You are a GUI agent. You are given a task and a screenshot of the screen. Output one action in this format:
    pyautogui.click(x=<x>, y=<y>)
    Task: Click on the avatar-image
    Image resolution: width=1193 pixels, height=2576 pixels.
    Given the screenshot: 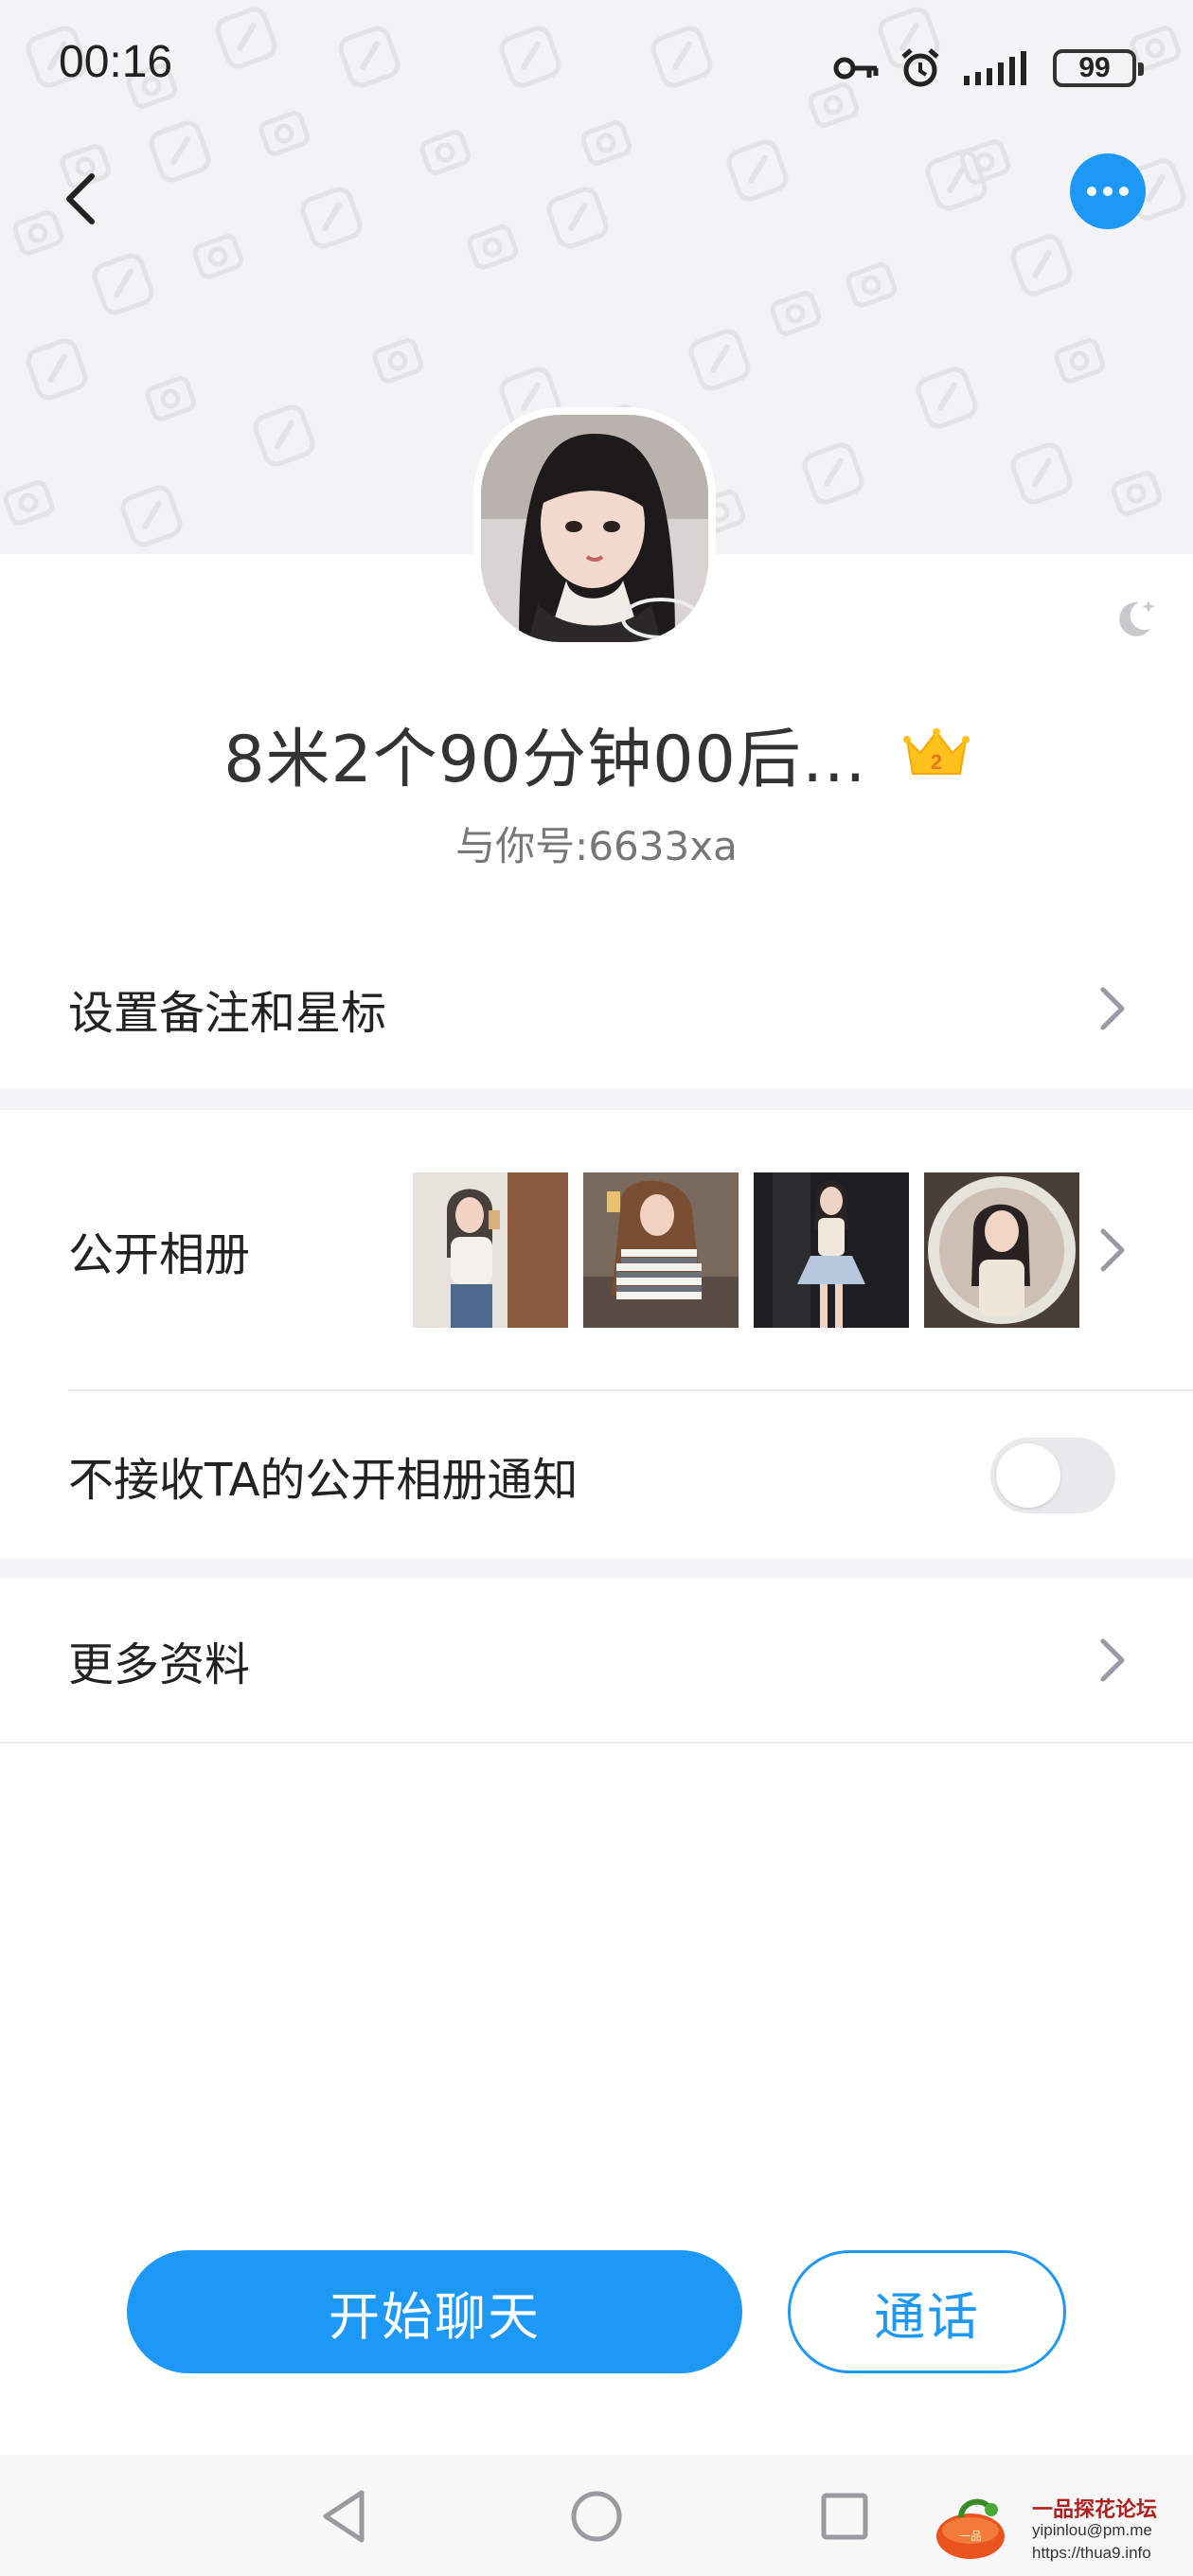 What is the action you would take?
    pyautogui.click(x=594, y=528)
    